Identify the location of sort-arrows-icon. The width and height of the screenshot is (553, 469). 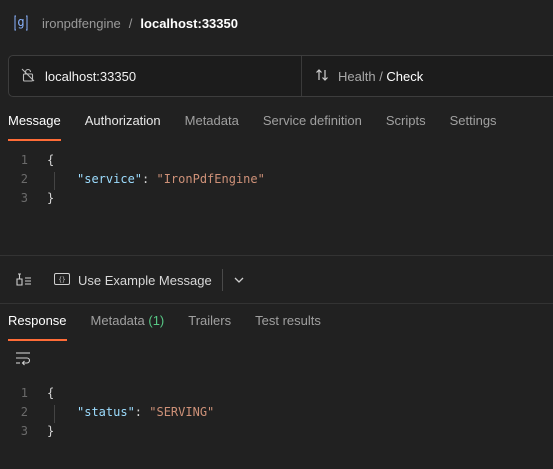
(322, 76).